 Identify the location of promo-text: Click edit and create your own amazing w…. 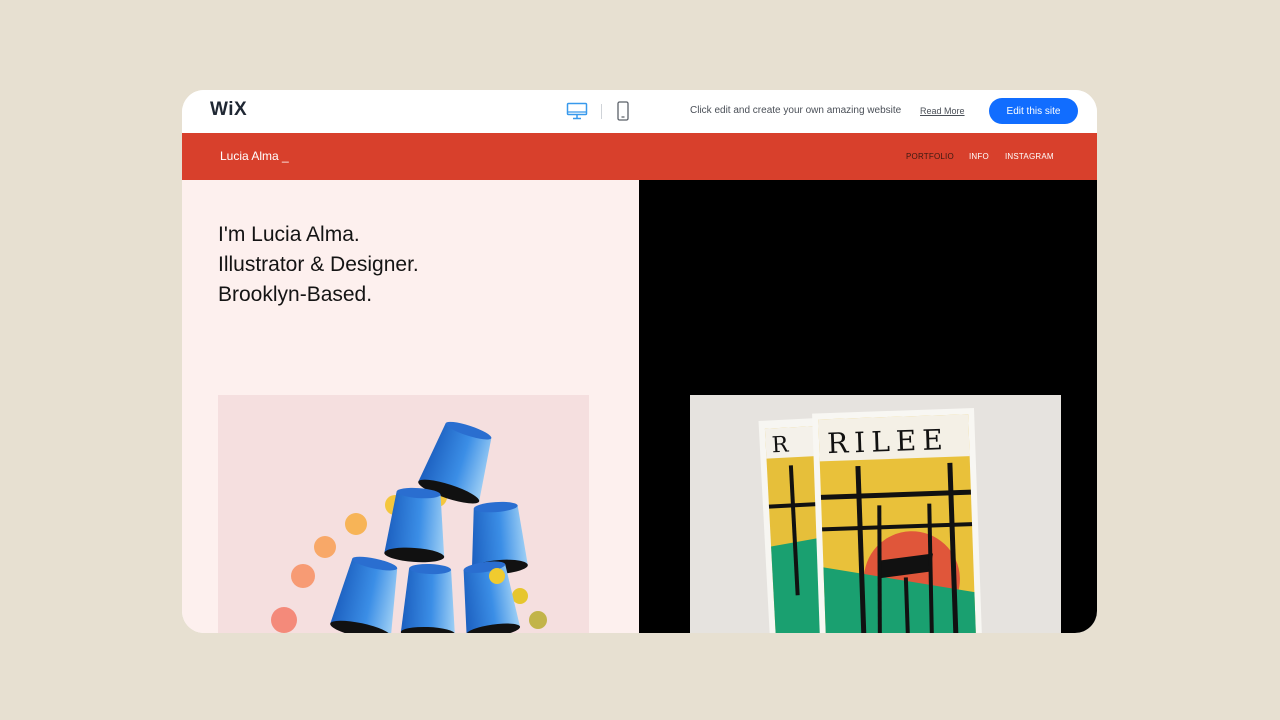
(796, 110).